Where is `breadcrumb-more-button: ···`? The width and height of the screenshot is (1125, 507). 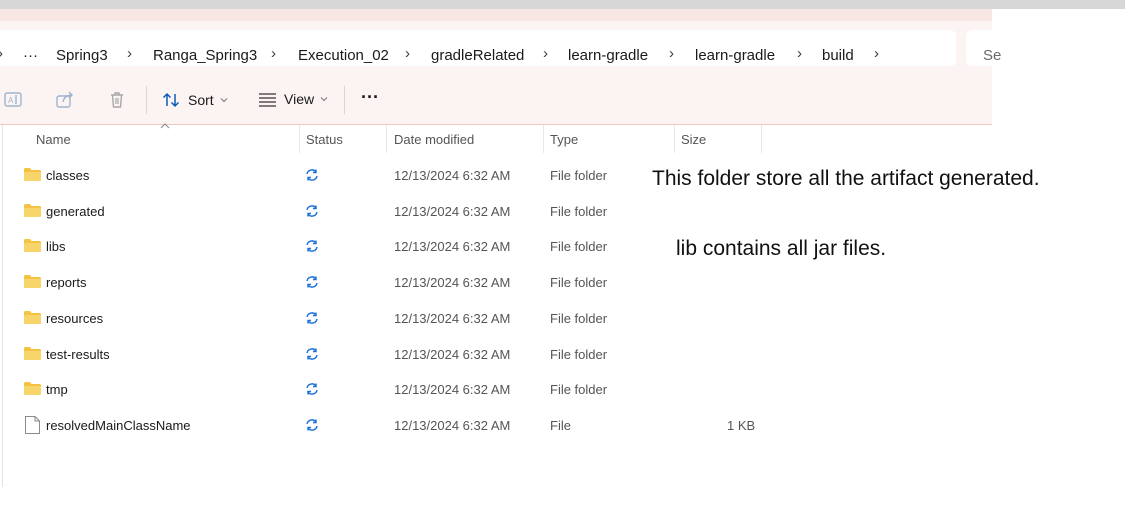
breadcrumb-more-button: ··· is located at coordinates (30, 55).